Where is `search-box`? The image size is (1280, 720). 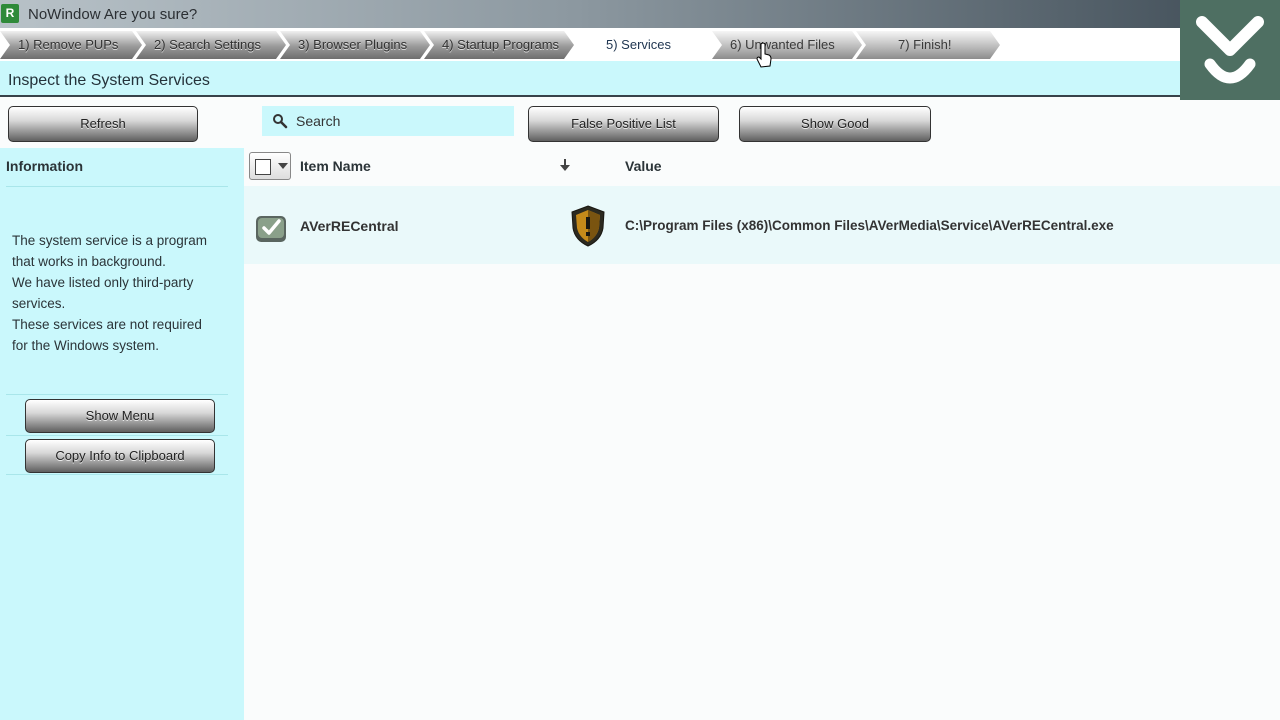
search-box is located at coordinates (388, 121).